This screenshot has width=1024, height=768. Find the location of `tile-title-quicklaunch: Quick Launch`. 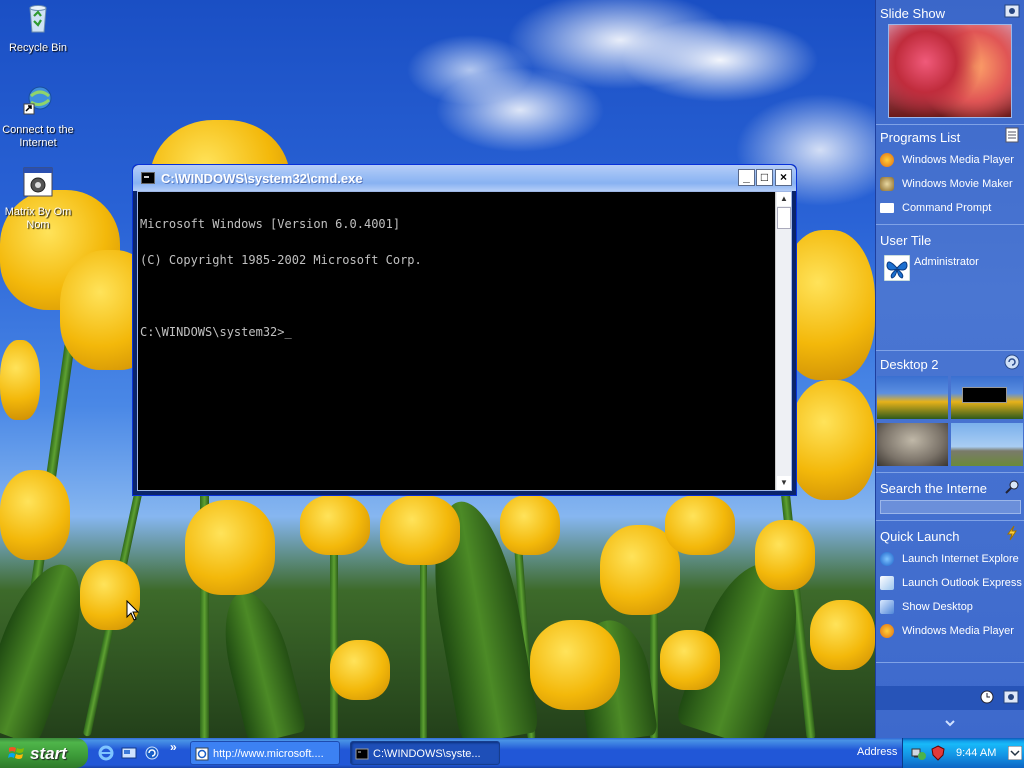

tile-title-quicklaunch: Quick Launch is located at coordinates (920, 536).